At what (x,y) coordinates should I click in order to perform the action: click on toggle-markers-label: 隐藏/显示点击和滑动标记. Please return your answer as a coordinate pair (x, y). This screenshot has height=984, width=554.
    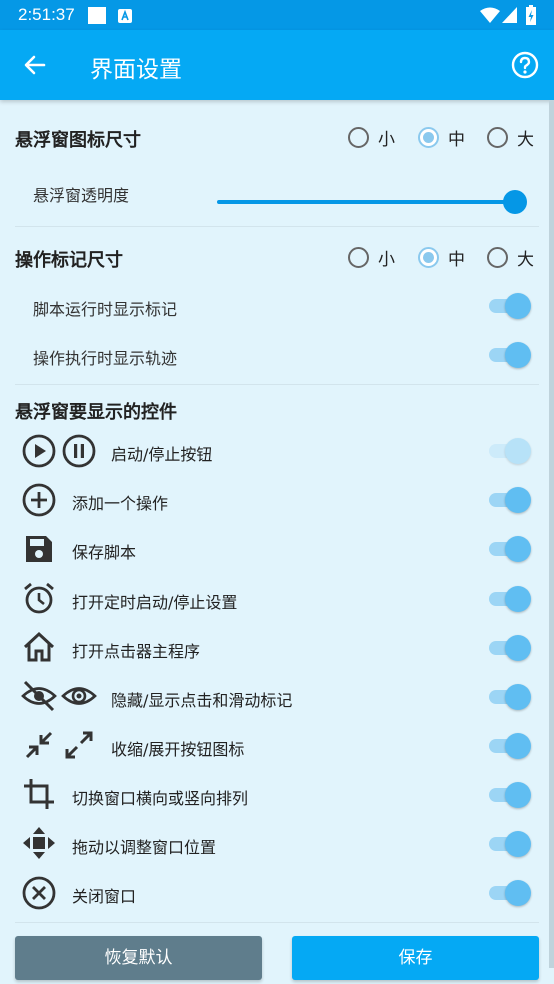
    Looking at the image, I should click on (202, 700).